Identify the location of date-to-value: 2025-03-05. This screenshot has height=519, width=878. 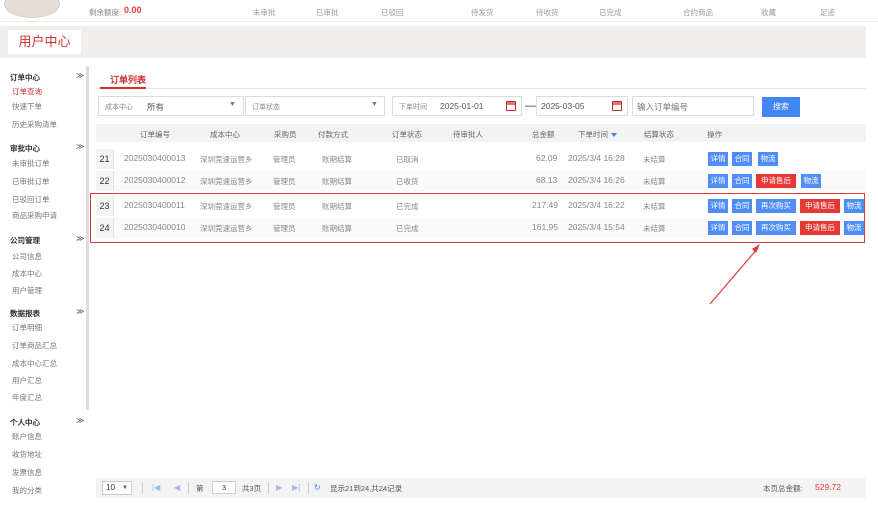
(563, 106).